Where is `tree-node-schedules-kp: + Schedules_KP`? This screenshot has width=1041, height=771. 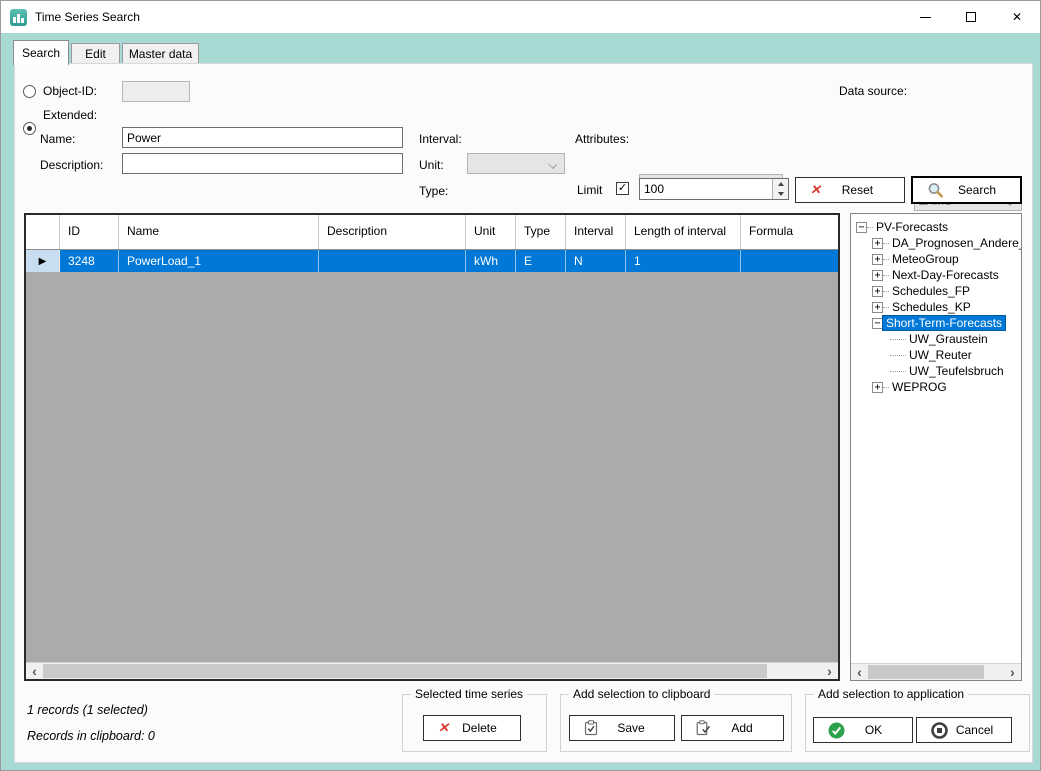
tree-node-schedules-kp: + Schedules_KP is located at coordinates (936, 307).